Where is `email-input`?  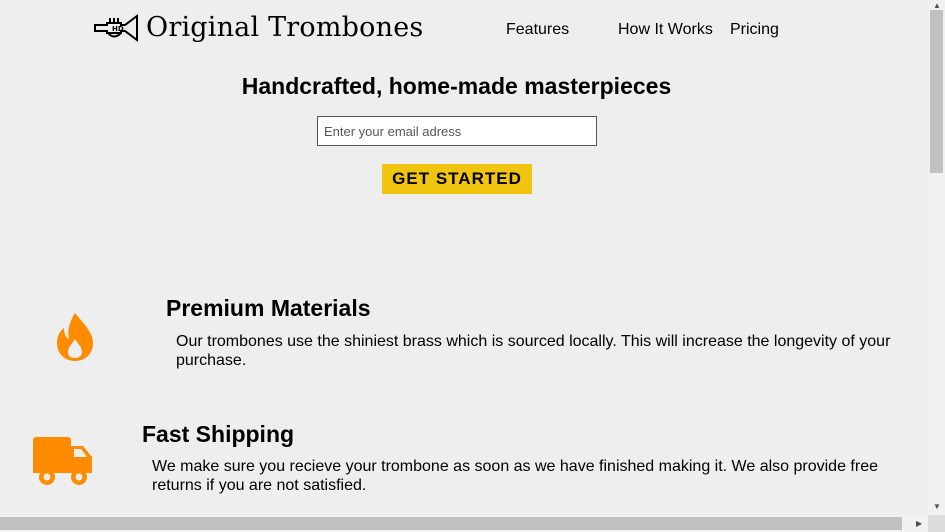
email-input is located at coordinates (457, 131).